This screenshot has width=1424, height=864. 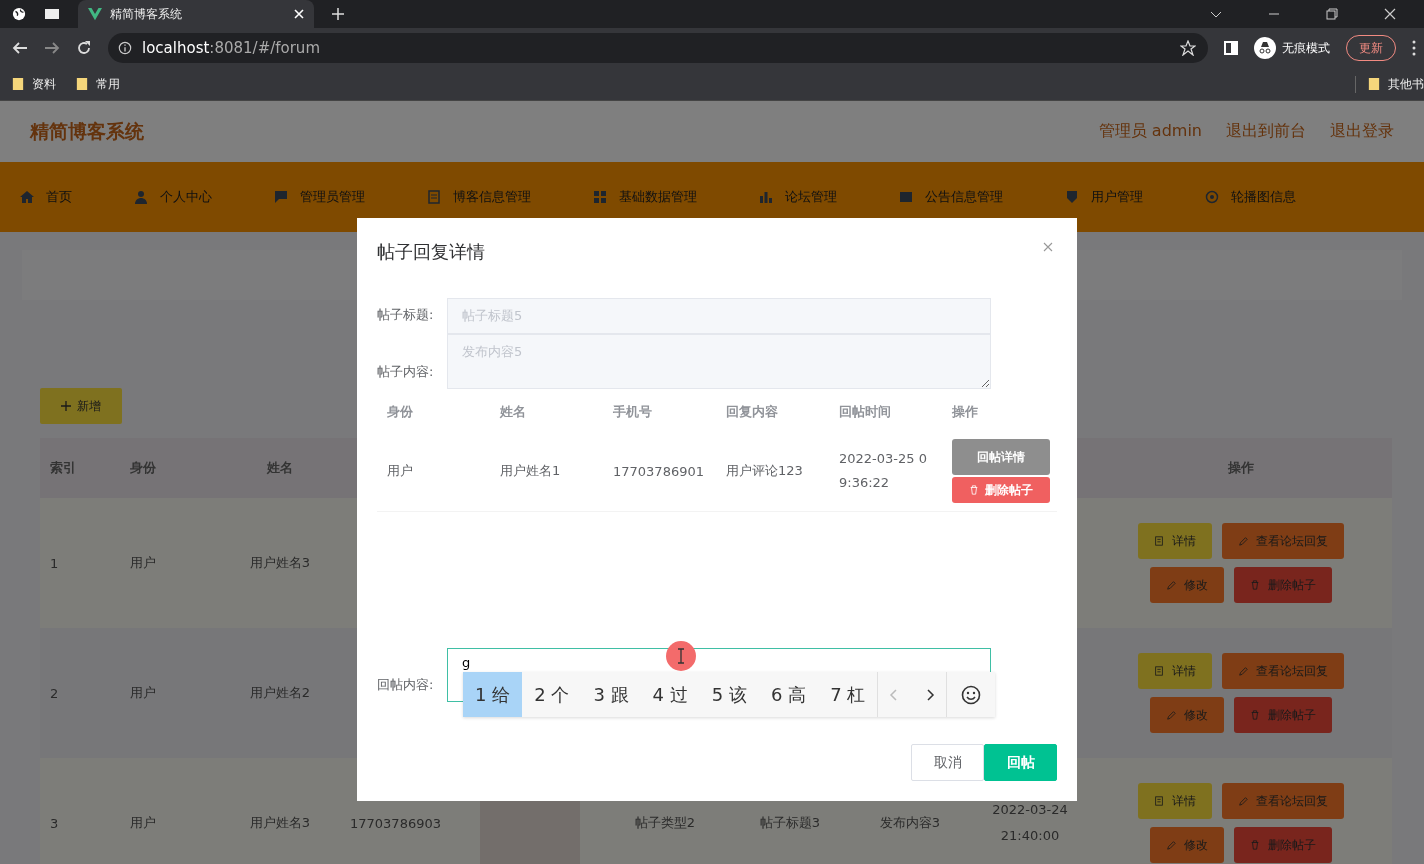 I want to click on incognito-profile-button: 无痕模式, so click(x=1292, y=48).